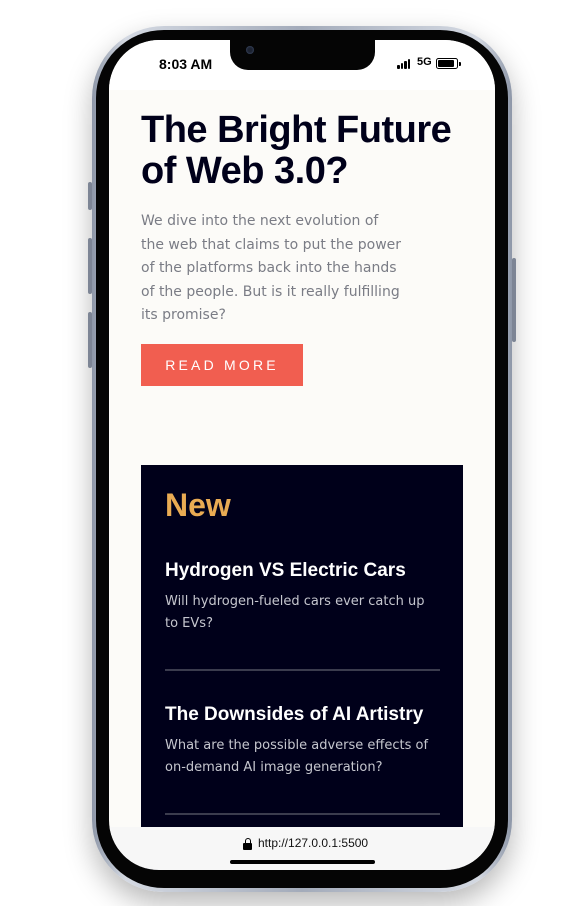  Describe the element at coordinates (313, 843) in the screenshot. I see `url-text: http://127.0.0.1:5500` at that location.